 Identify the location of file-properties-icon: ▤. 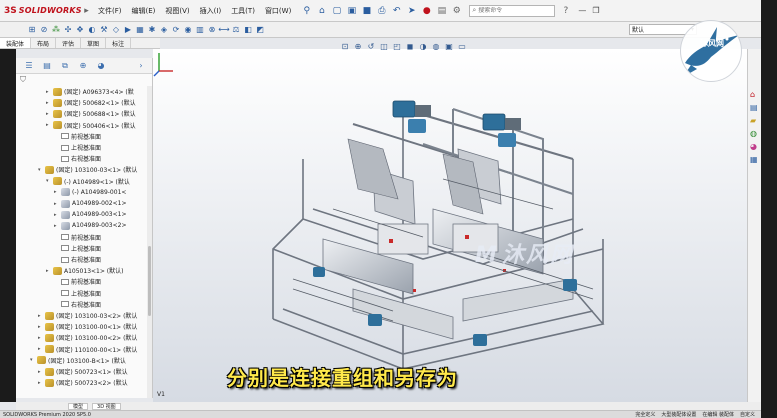
(441, 10).